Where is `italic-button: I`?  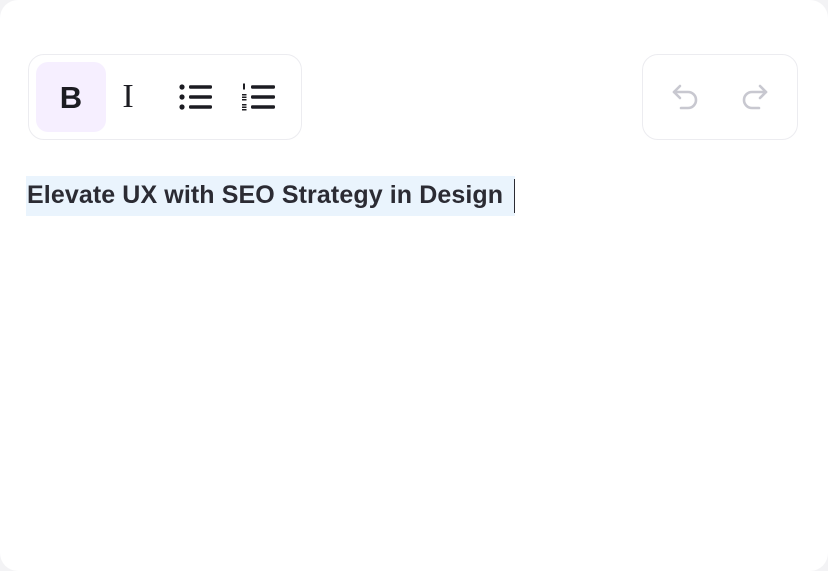
italic-button: I is located at coordinates (128, 97).